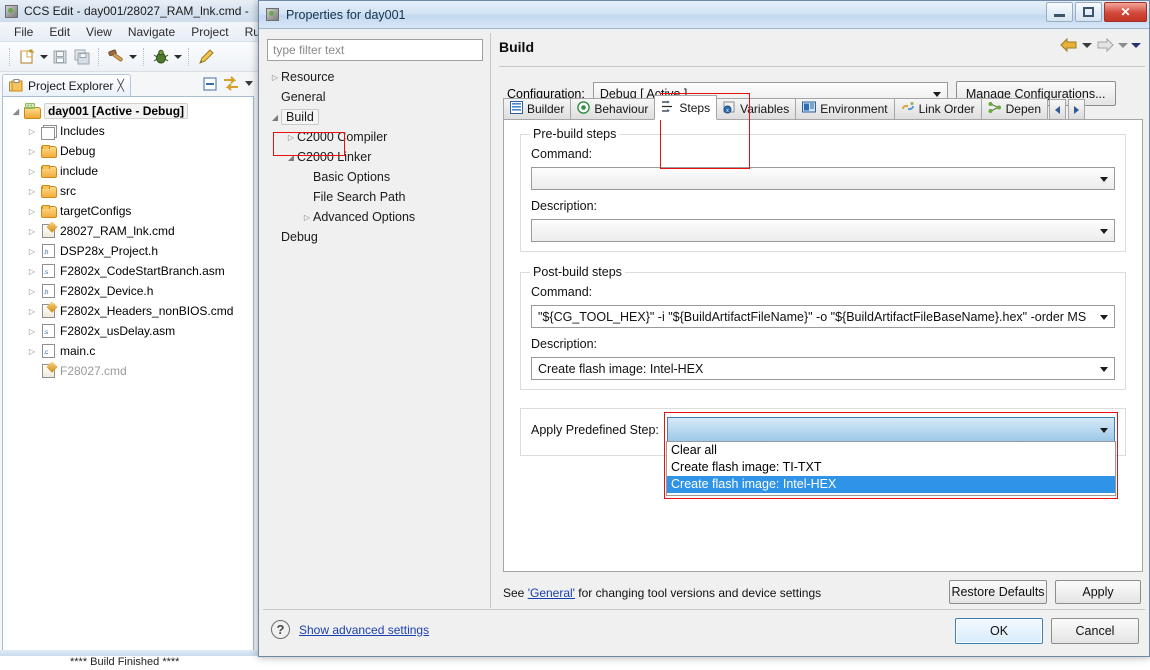 The width and height of the screenshot is (1150, 670). I want to click on forward-arrow-icon, so click(1105, 45).